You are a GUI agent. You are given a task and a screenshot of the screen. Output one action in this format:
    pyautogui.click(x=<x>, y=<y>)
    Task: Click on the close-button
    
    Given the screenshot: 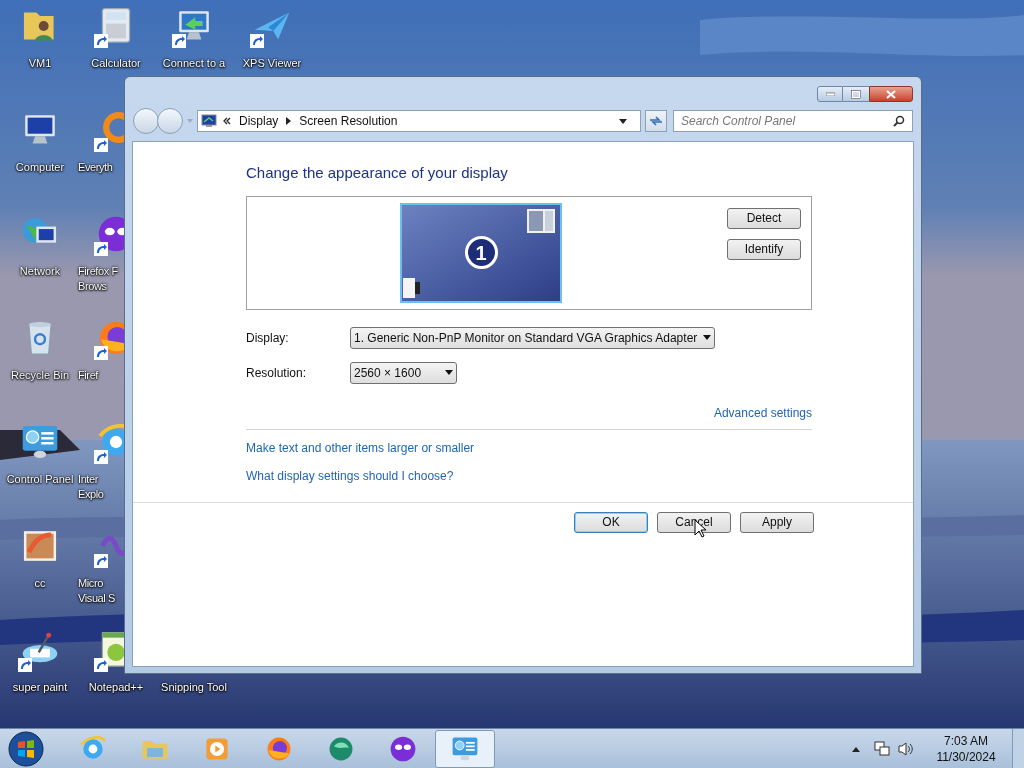 What is the action you would take?
    pyautogui.click(x=891, y=94)
    